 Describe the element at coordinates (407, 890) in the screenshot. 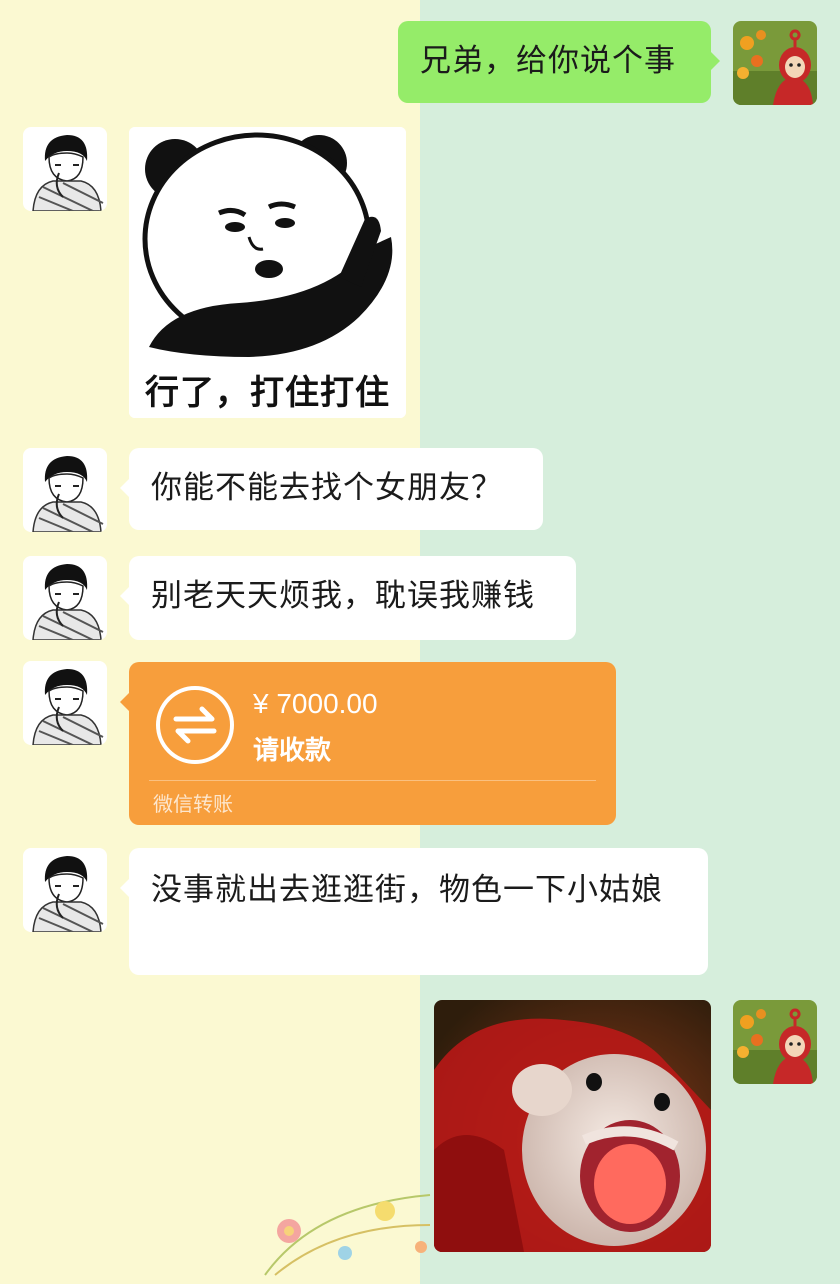

I see `message-text: 没事就出去逛逛街，物色一下小姑娘` at that location.